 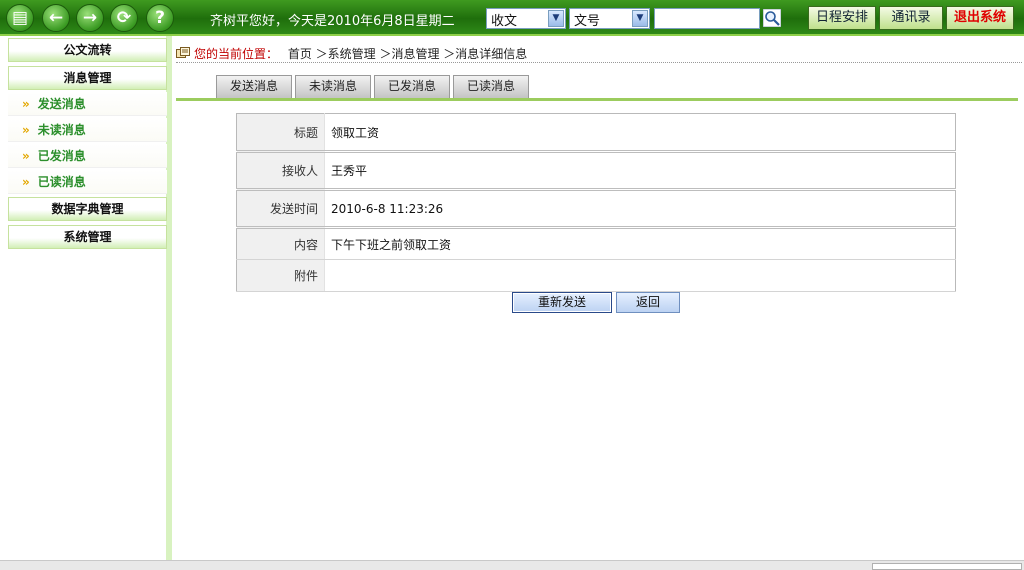 What do you see at coordinates (280, 243) in the screenshot?
I see `content-label: 内容` at bounding box center [280, 243].